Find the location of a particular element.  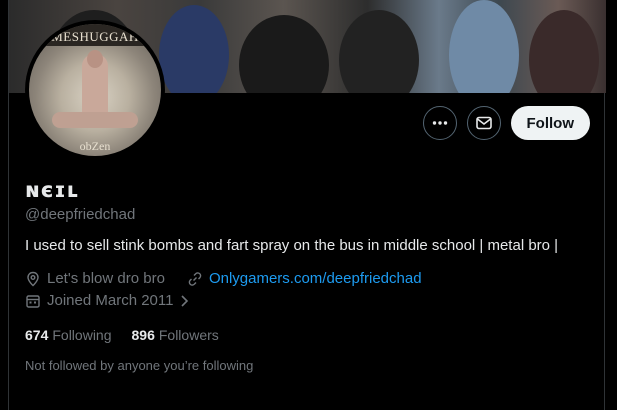

calendar-icon is located at coordinates (33, 301).